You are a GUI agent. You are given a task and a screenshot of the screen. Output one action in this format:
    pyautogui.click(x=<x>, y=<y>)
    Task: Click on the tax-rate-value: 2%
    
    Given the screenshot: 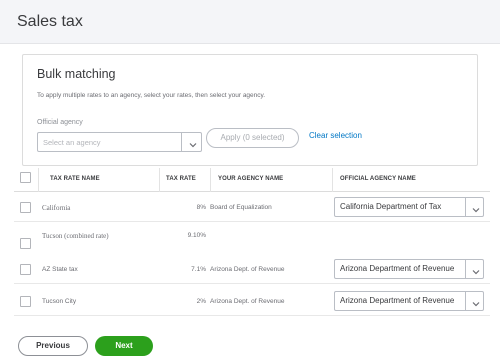 What is the action you would take?
    pyautogui.click(x=201, y=301)
    